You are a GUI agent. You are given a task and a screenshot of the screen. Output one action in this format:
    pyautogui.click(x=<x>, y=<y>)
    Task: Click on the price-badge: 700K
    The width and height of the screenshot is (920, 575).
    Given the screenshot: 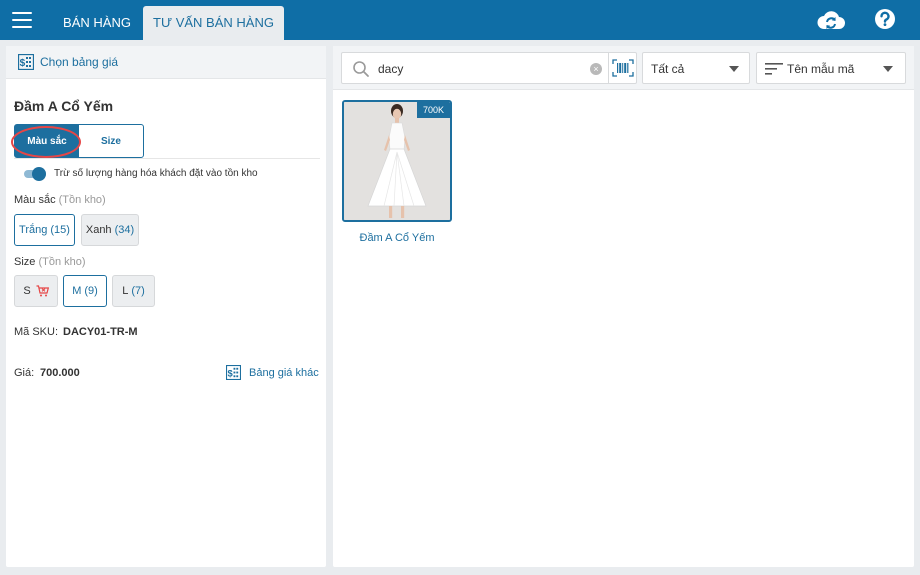 What is the action you would take?
    pyautogui.click(x=433, y=110)
    